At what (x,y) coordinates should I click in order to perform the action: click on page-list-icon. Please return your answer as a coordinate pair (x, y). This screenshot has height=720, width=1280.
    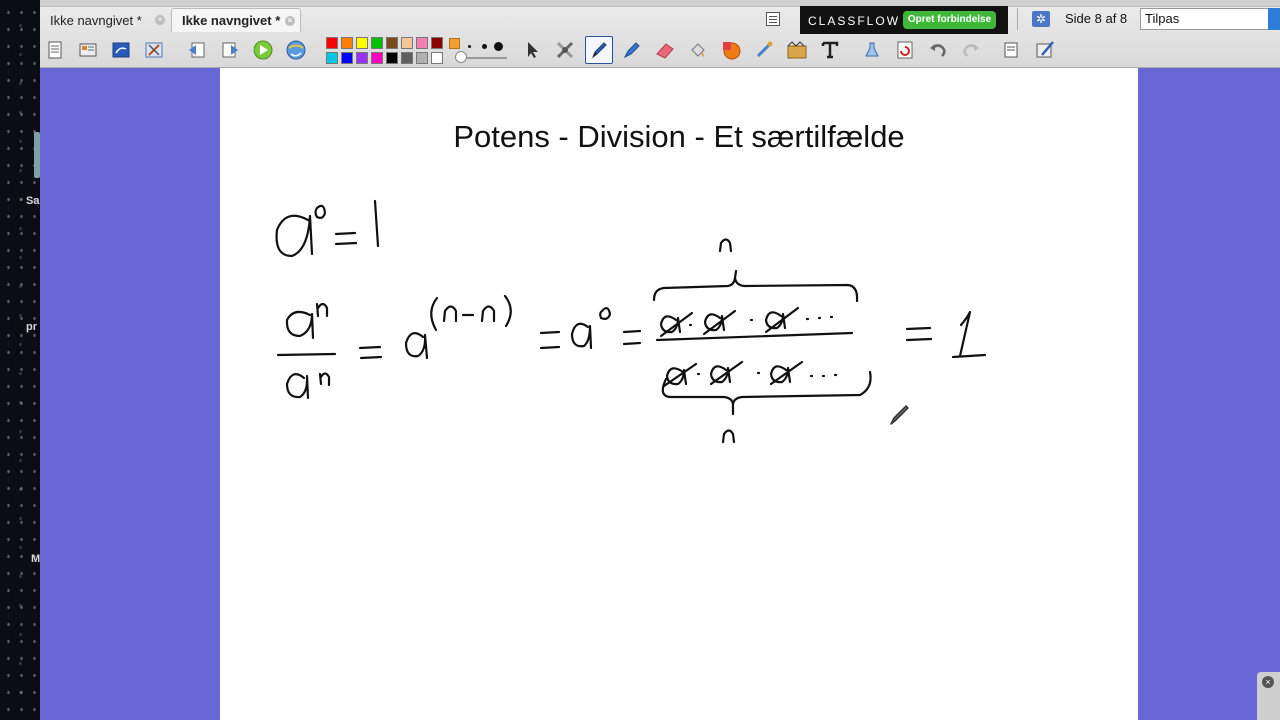
    Looking at the image, I should click on (773, 19).